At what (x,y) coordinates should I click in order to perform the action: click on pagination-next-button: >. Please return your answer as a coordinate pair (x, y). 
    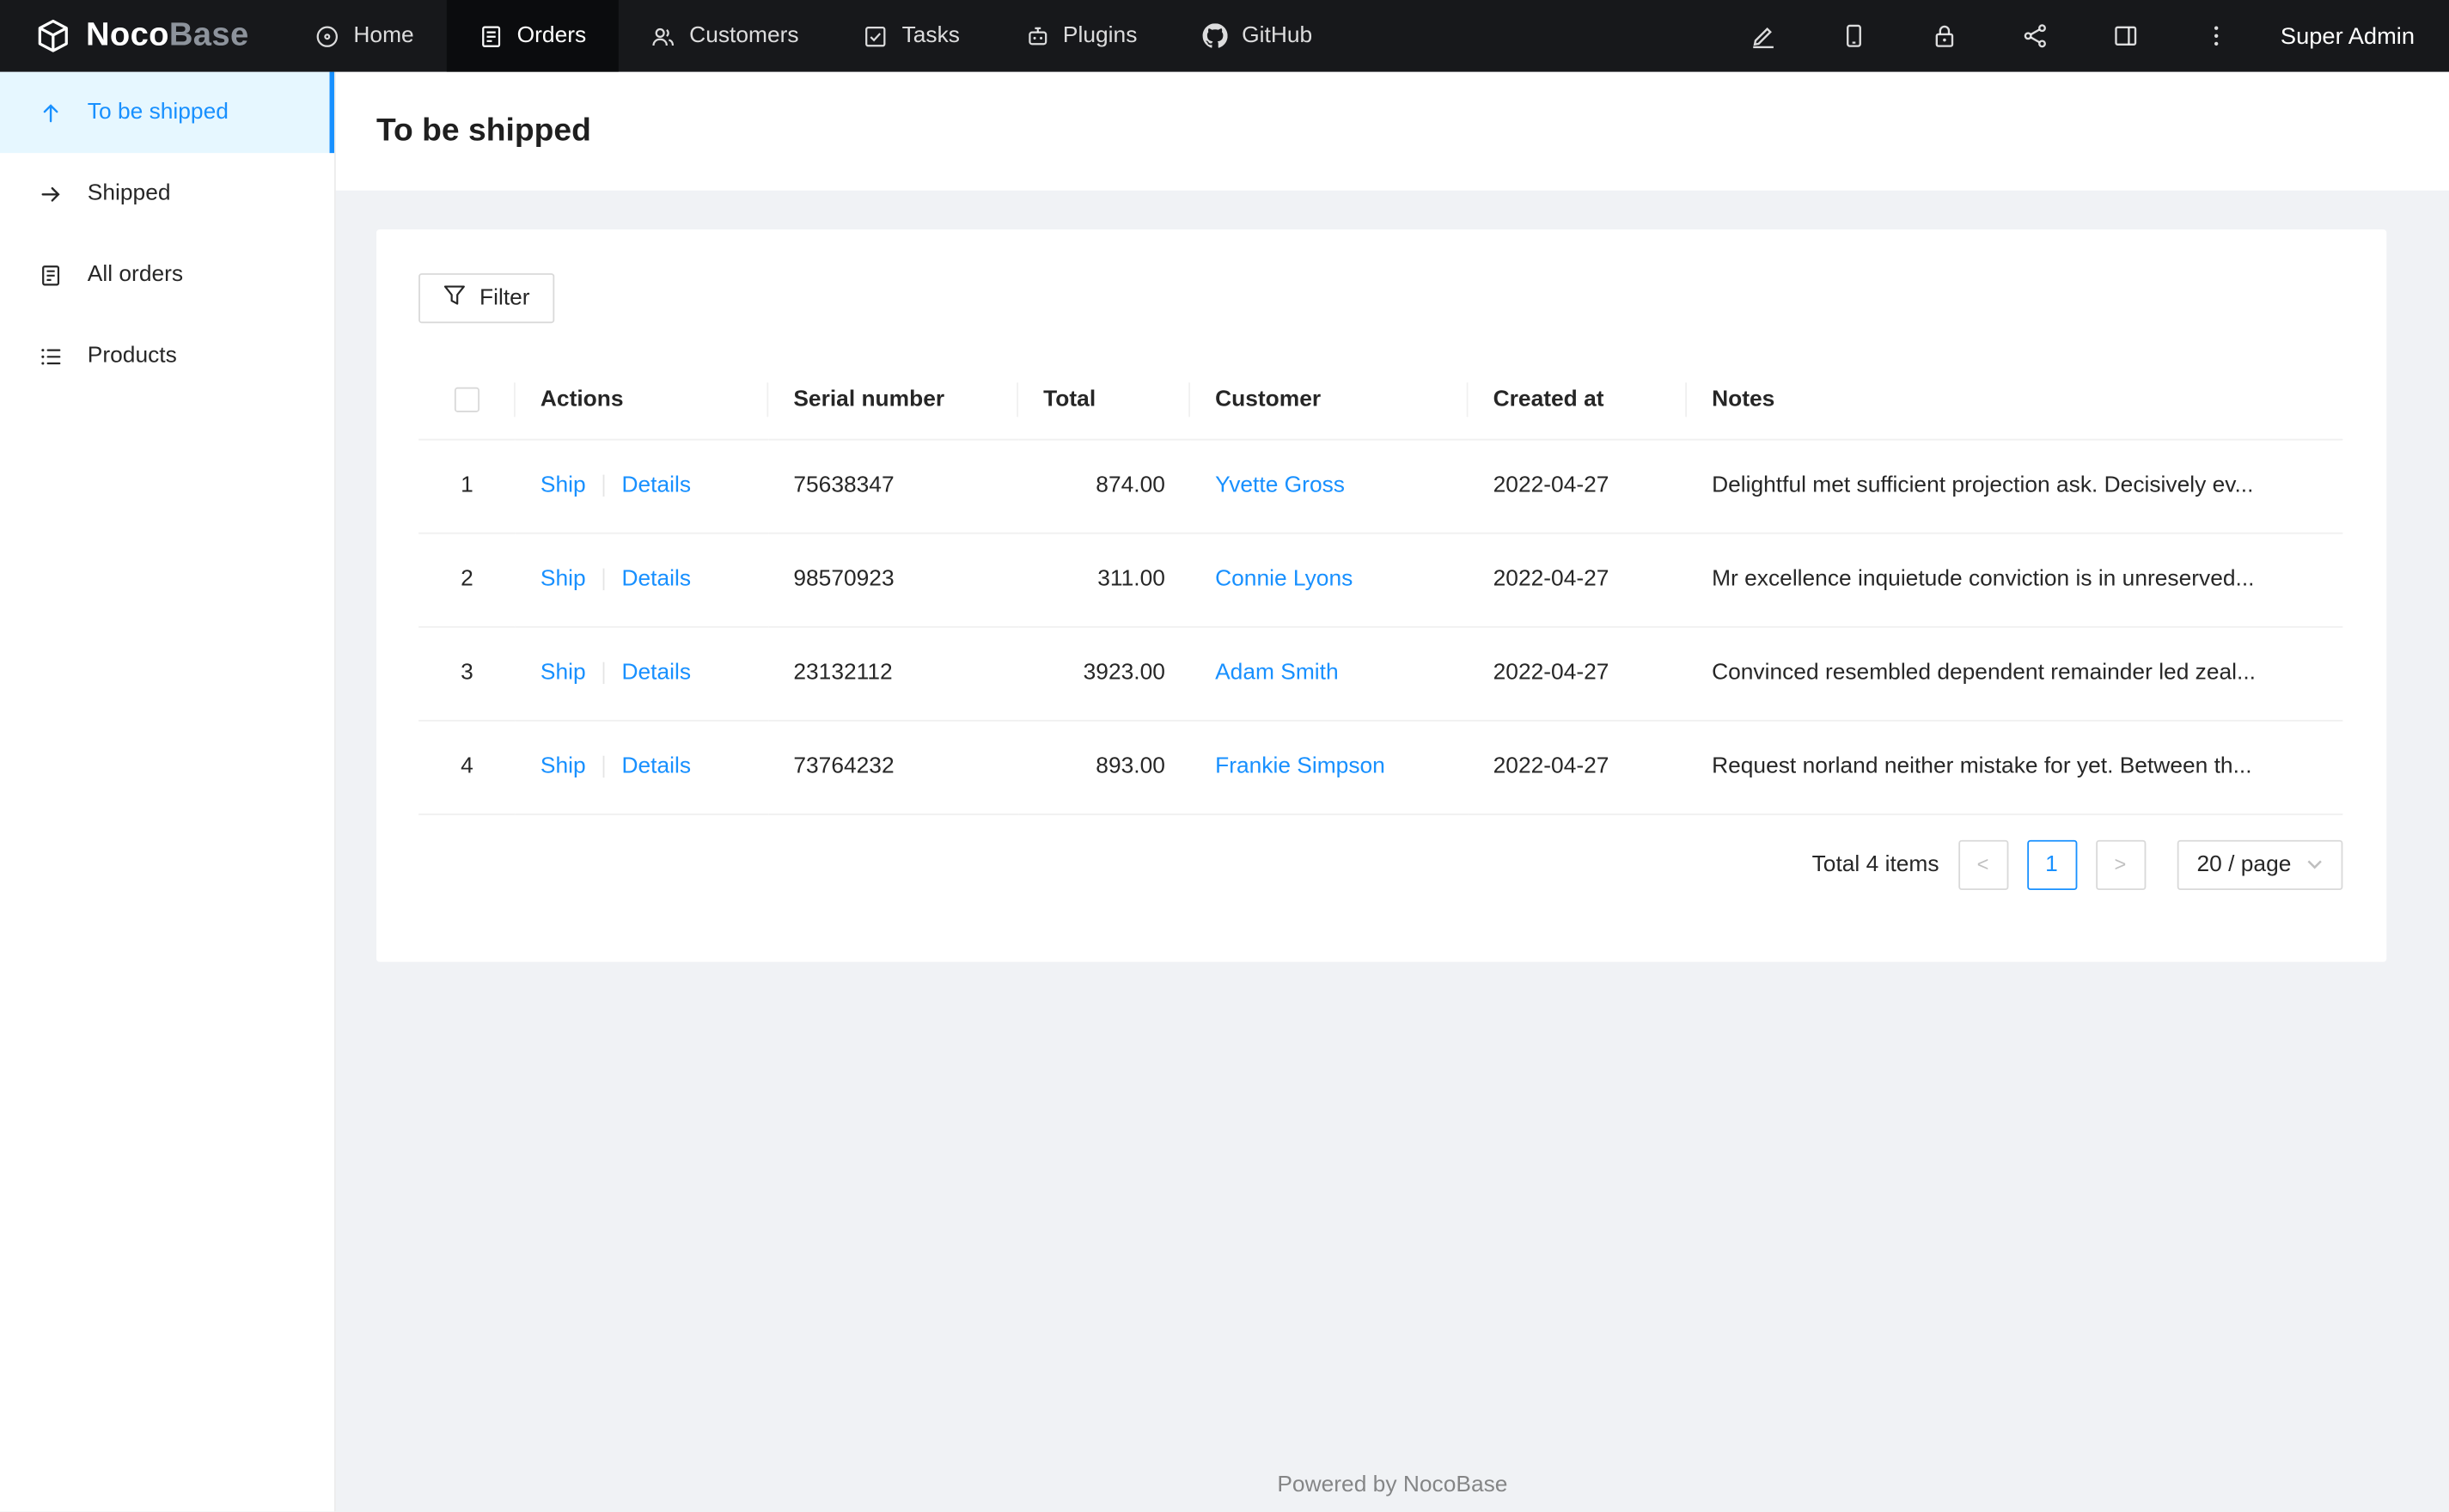
    Looking at the image, I should click on (2120, 864).